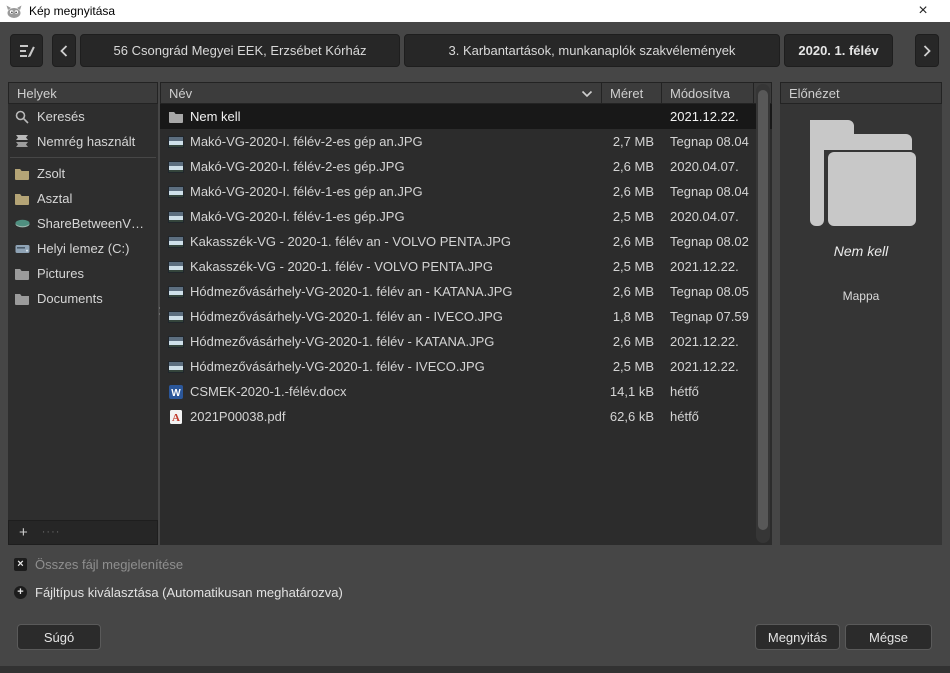 The width and height of the screenshot is (950, 673). Describe the element at coordinates (20, 592) in the screenshot. I see `expander-plus-icon: +` at that location.